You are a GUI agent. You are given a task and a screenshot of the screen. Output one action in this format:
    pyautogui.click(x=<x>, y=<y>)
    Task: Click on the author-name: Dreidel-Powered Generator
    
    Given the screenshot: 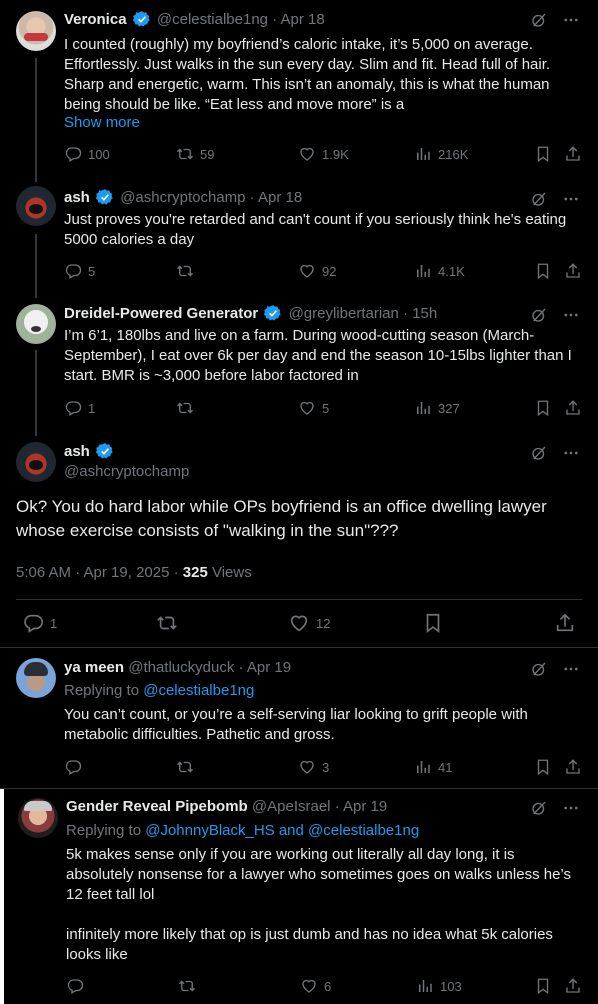 What is the action you would take?
    pyautogui.click(x=161, y=313)
    